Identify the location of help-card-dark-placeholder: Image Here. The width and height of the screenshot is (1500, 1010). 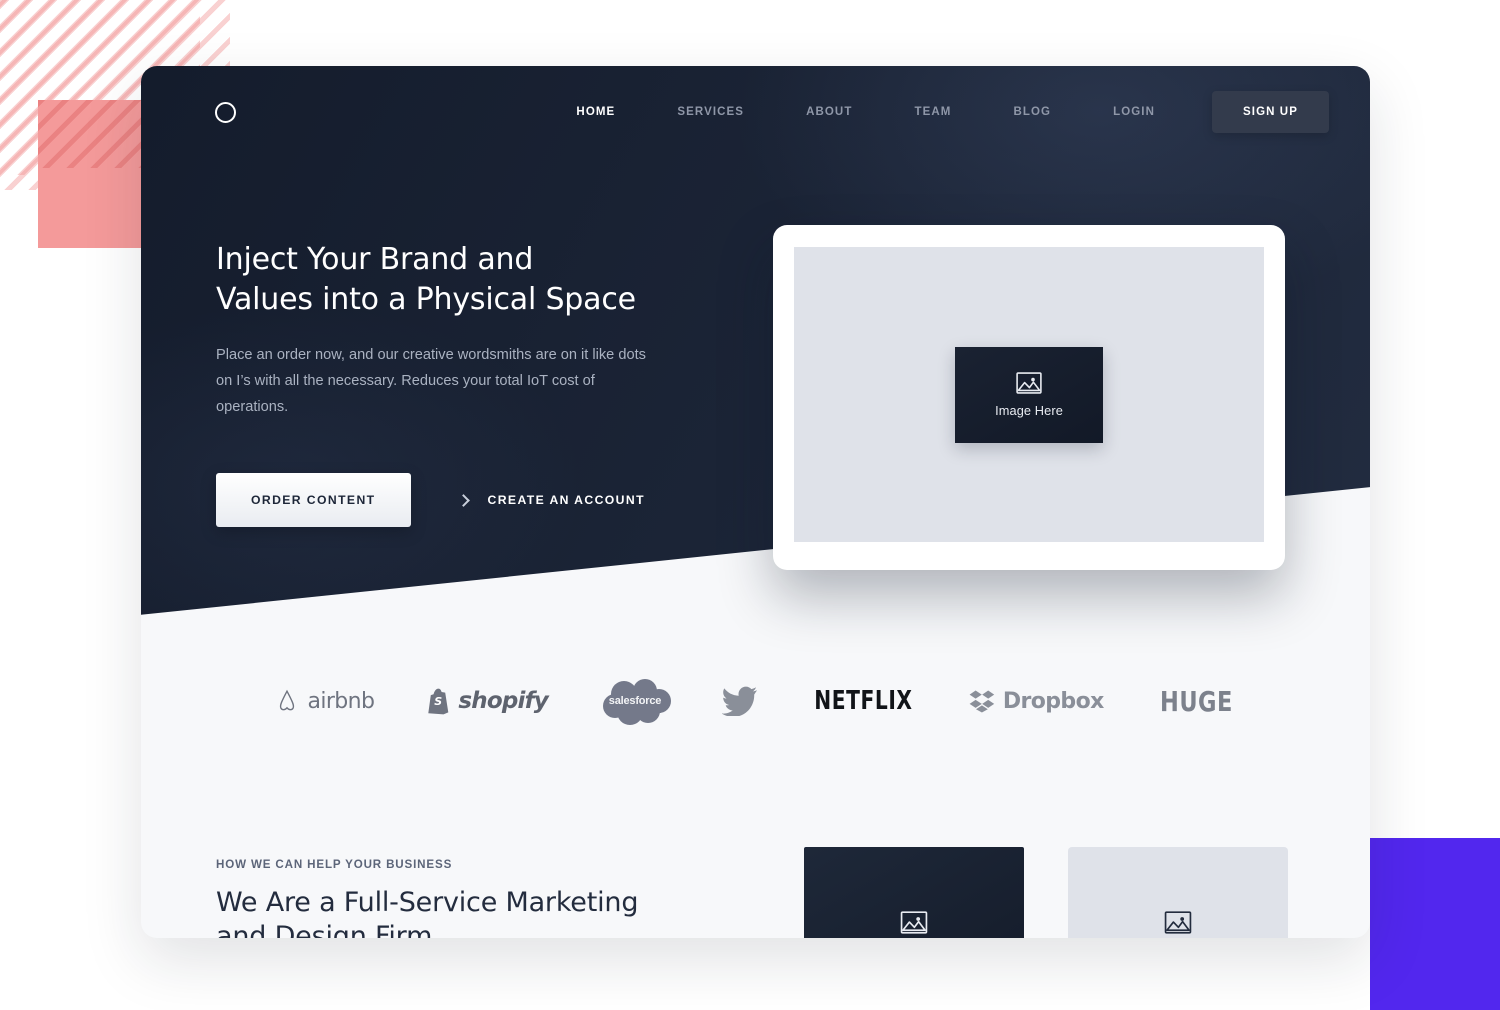
(914, 924).